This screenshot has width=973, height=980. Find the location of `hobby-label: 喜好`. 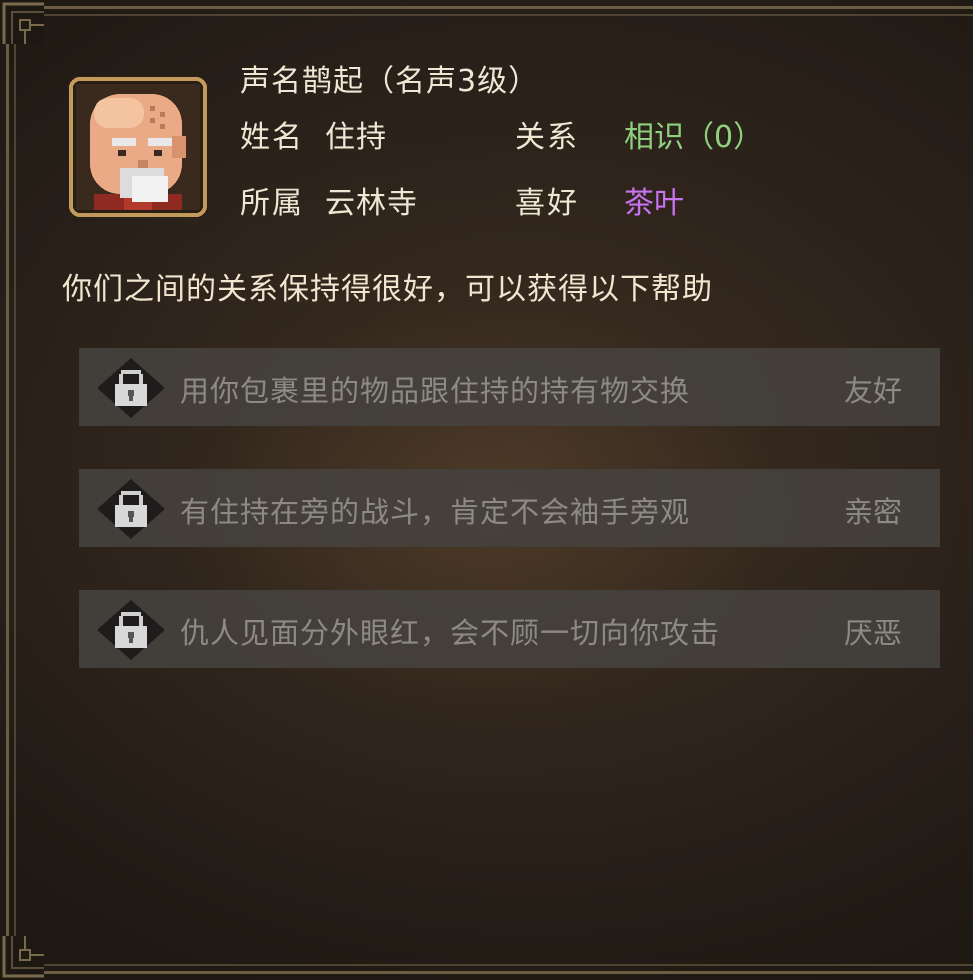

hobby-label: 喜好 is located at coordinates (547, 203).